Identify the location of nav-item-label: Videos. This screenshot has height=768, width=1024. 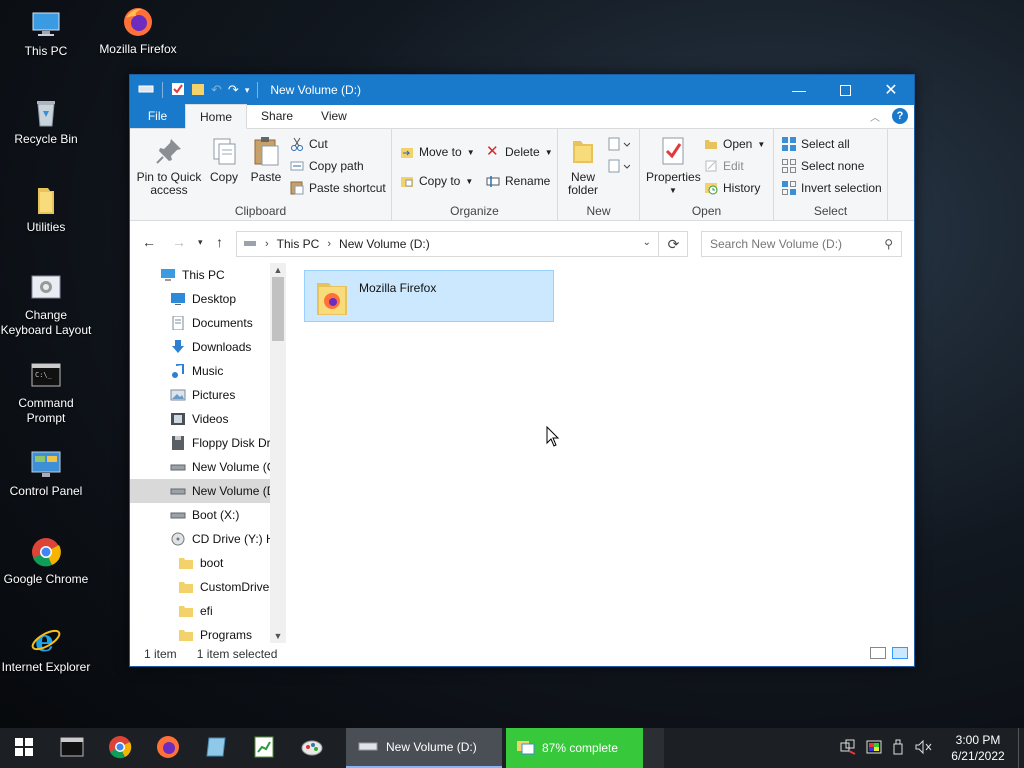
(210, 419).